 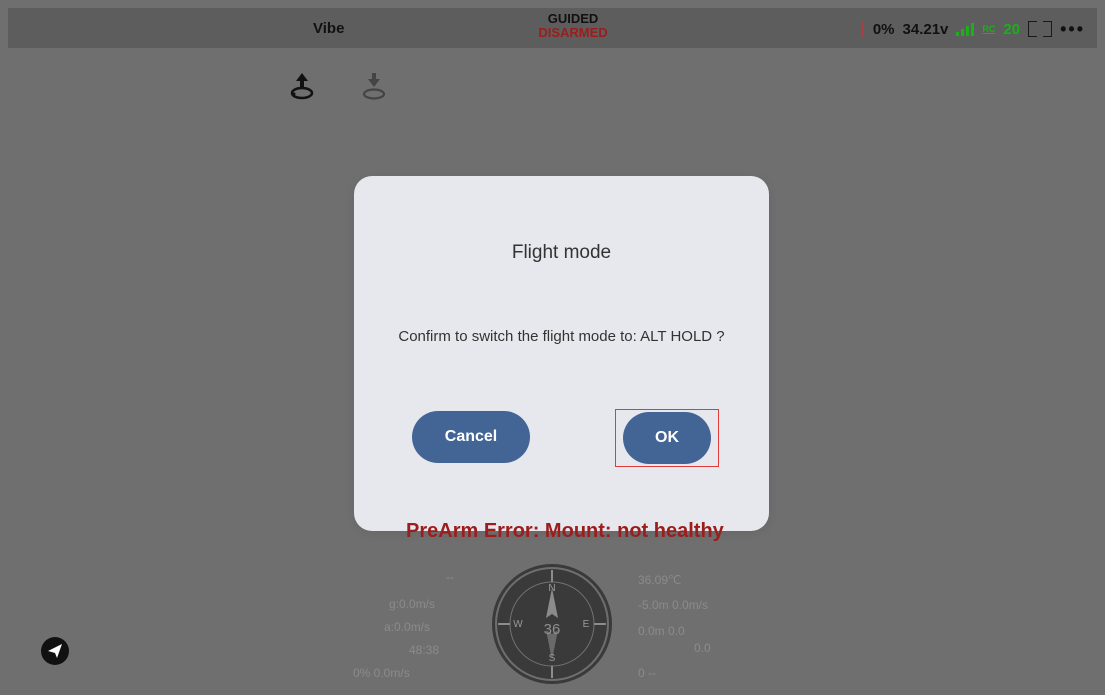 I want to click on right-telemetry-line-2: -5.0m 0.0m/s, so click(x=673, y=605).